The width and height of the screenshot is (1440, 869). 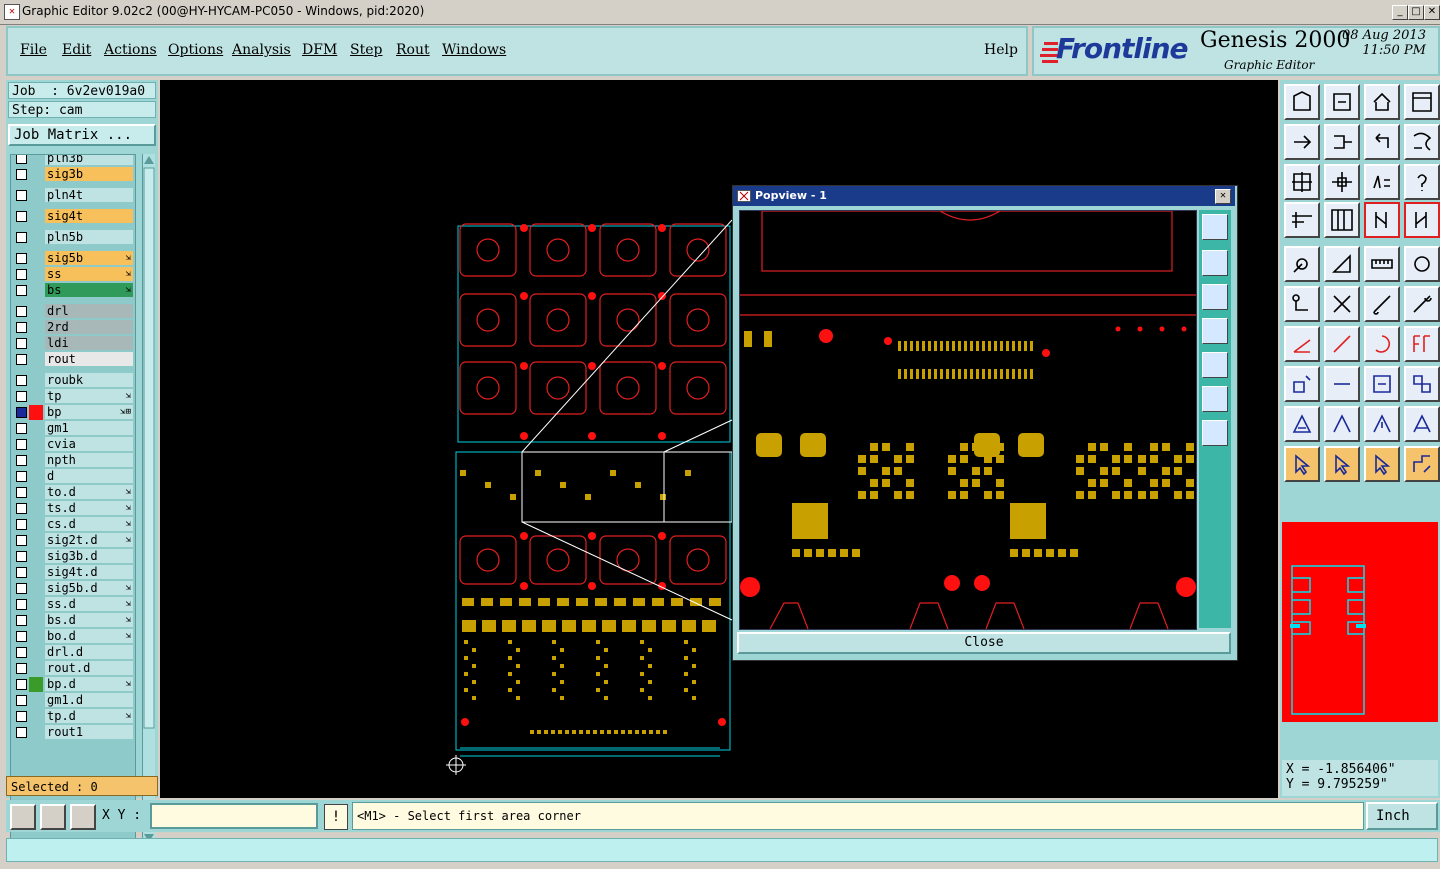 What do you see at coordinates (76, 50) in the screenshot?
I see `menu-edit: Edit` at bounding box center [76, 50].